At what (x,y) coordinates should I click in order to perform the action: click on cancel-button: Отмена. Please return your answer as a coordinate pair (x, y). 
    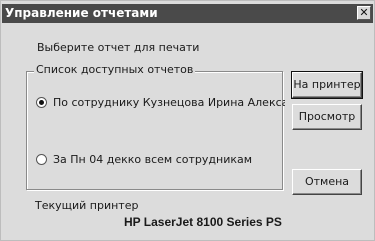
    Looking at the image, I should click on (327, 182).